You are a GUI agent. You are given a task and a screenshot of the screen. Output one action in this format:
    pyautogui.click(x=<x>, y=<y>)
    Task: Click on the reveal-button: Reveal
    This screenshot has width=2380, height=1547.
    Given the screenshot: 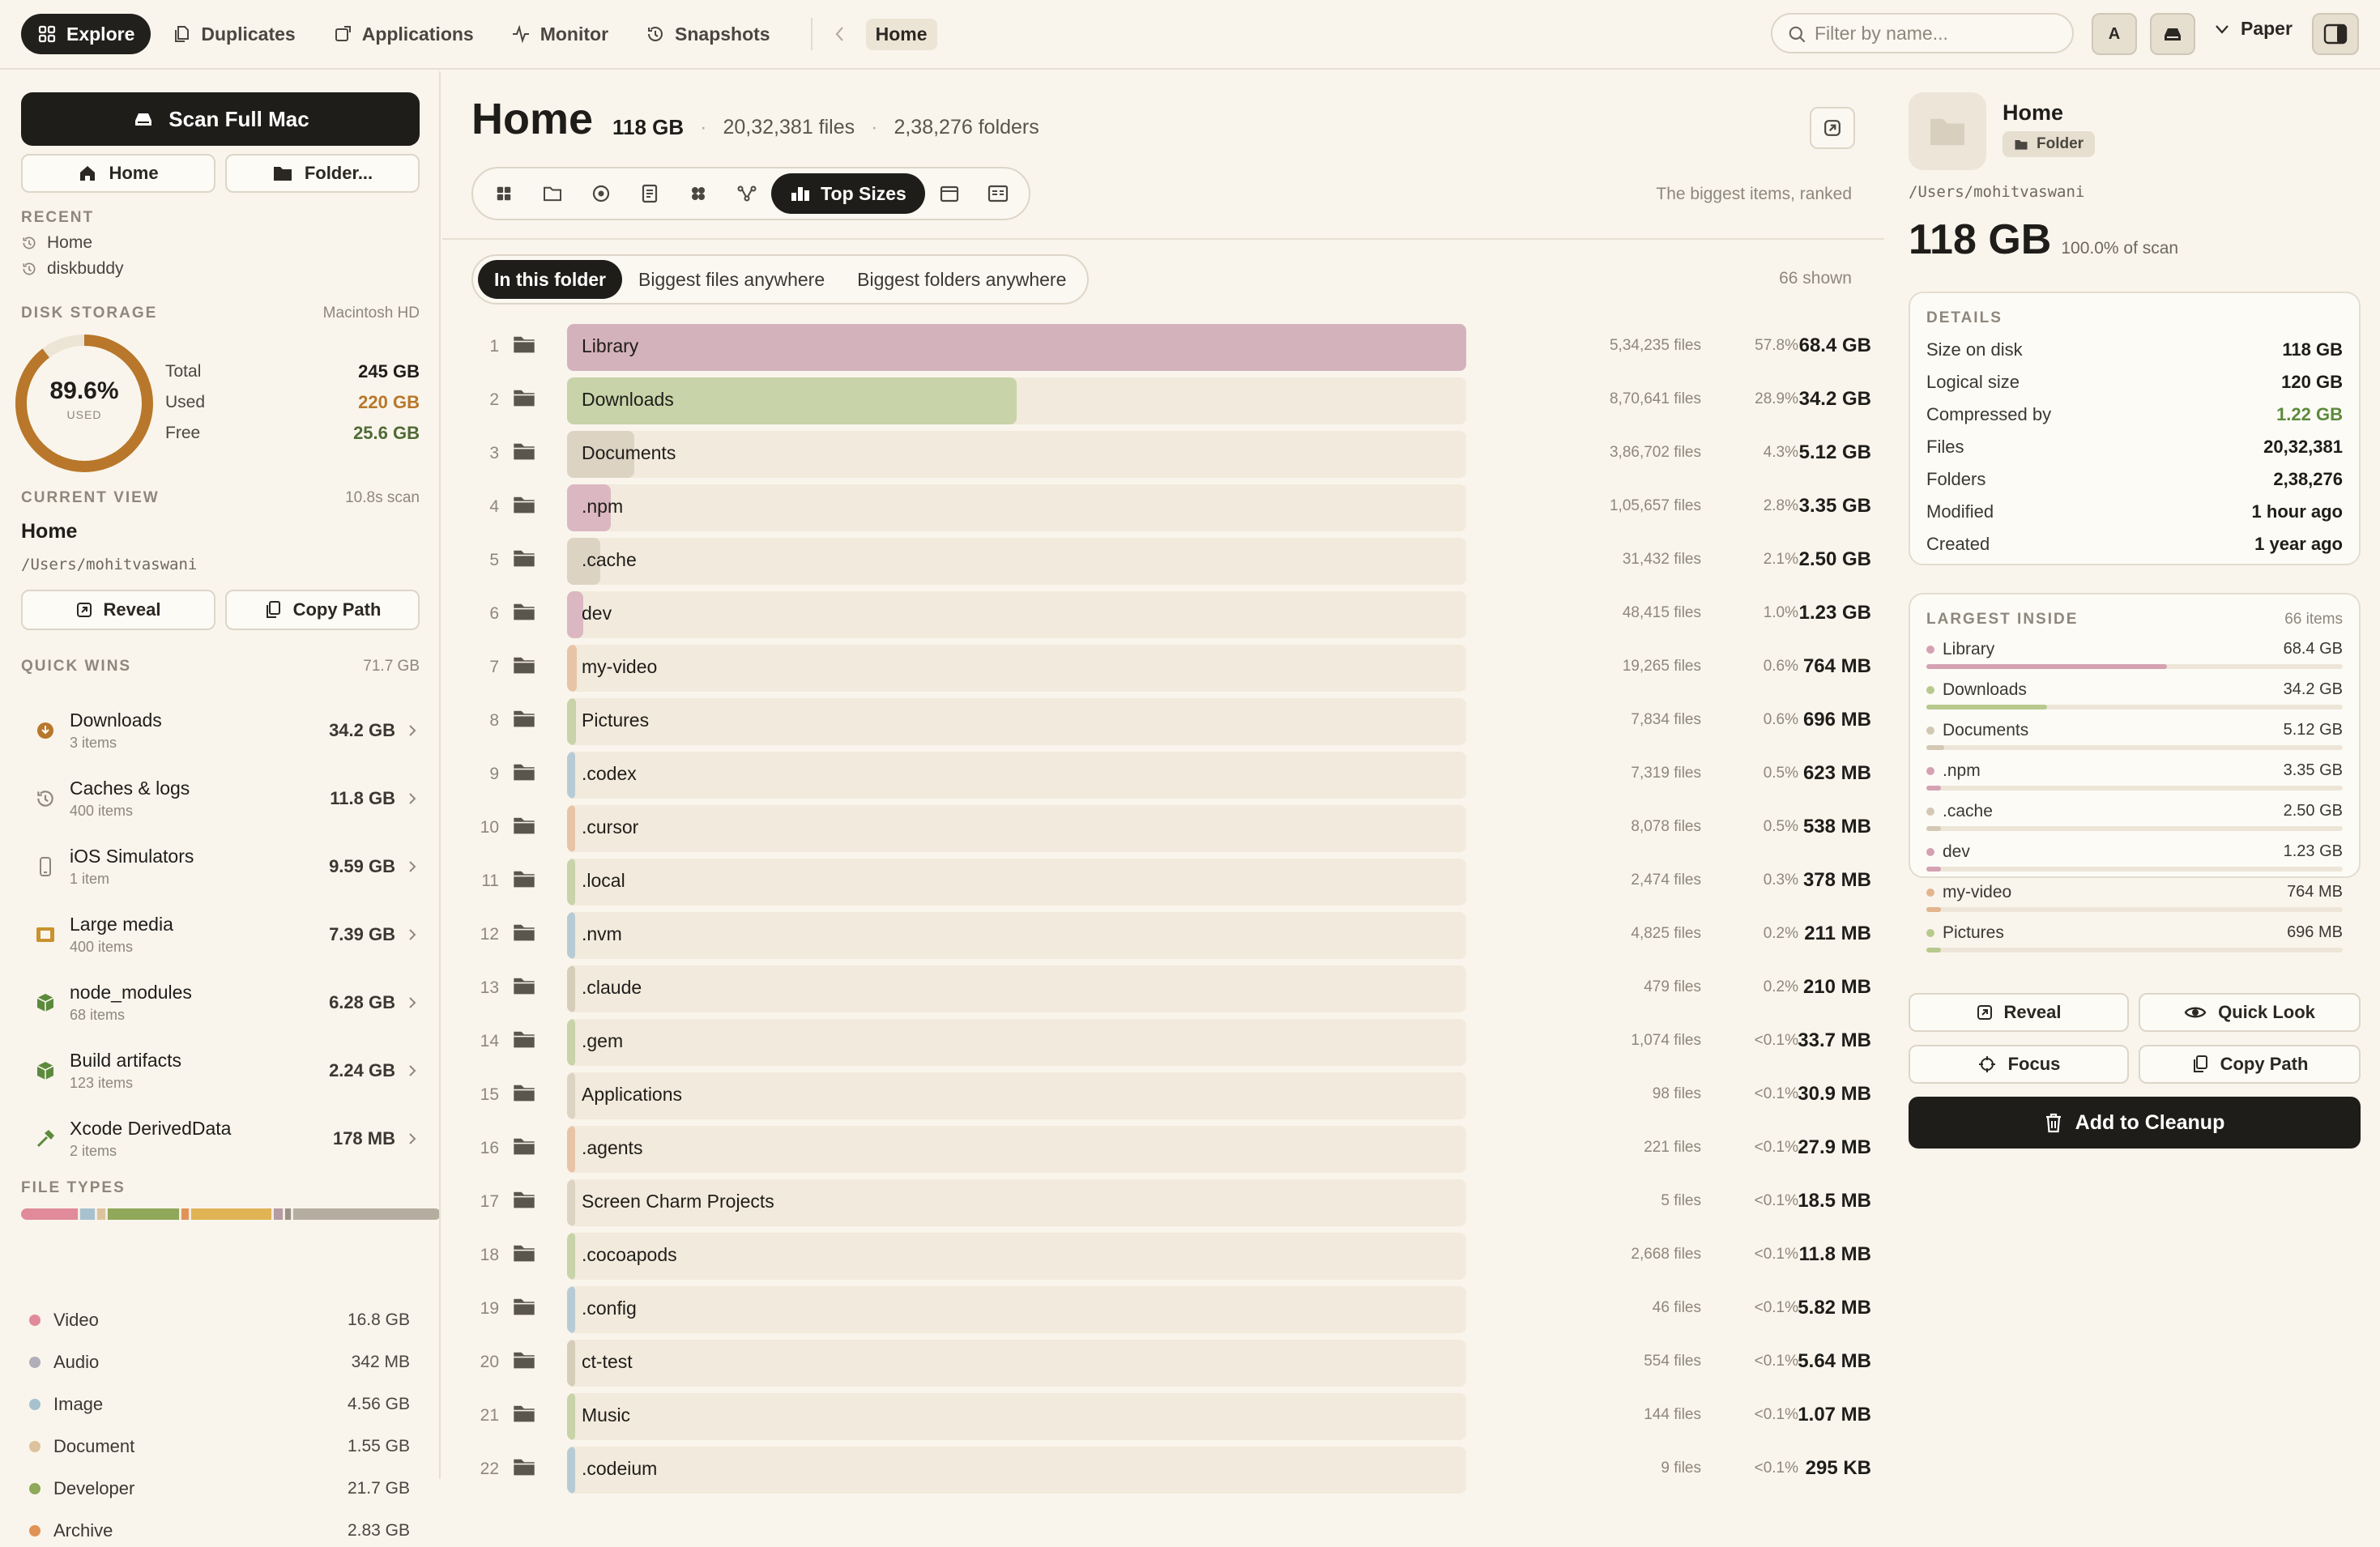 What is the action you would take?
    pyautogui.click(x=118, y=610)
    